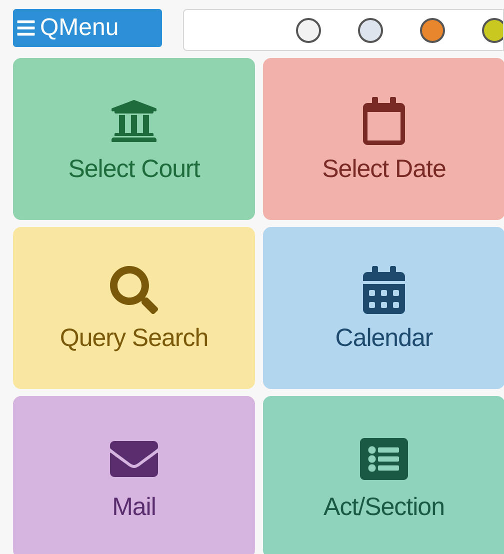 This screenshot has width=504, height=554. I want to click on menu-tile: Query Search, so click(134, 308).